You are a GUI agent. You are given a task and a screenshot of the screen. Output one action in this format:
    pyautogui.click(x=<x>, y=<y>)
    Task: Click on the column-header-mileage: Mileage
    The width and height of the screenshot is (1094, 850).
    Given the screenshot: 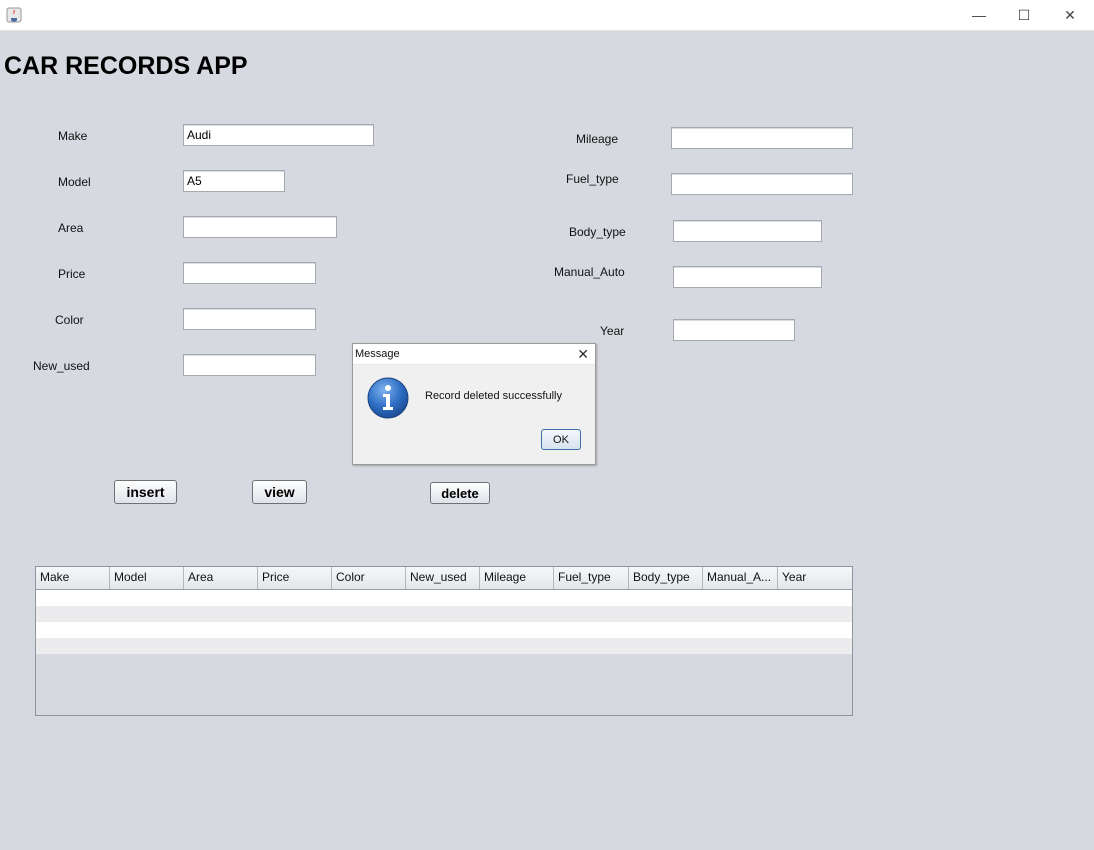 What is the action you would take?
    pyautogui.click(x=517, y=578)
    